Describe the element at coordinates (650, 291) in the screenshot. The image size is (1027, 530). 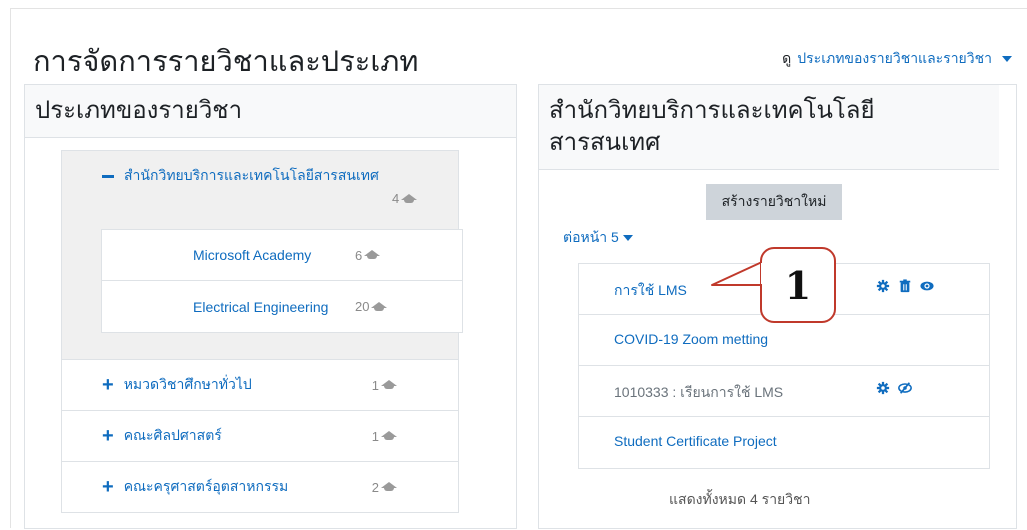
I see `course-name: การใช้ LMS` at that location.